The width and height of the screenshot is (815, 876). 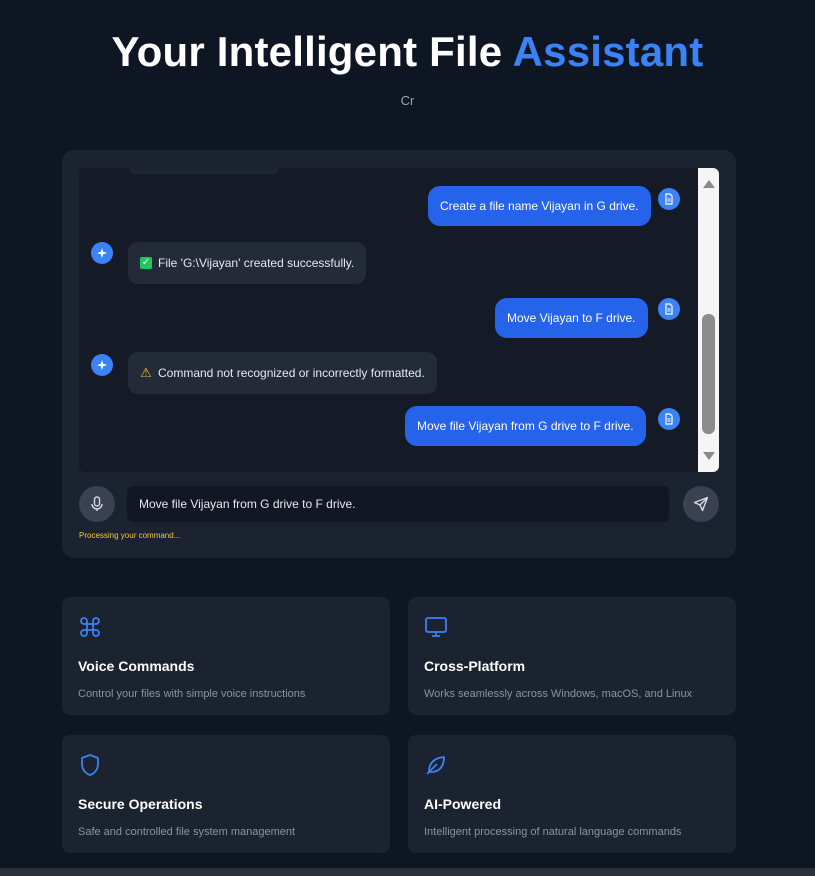 I want to click on page-subtitle: Cr, so click(x=407, y=100).